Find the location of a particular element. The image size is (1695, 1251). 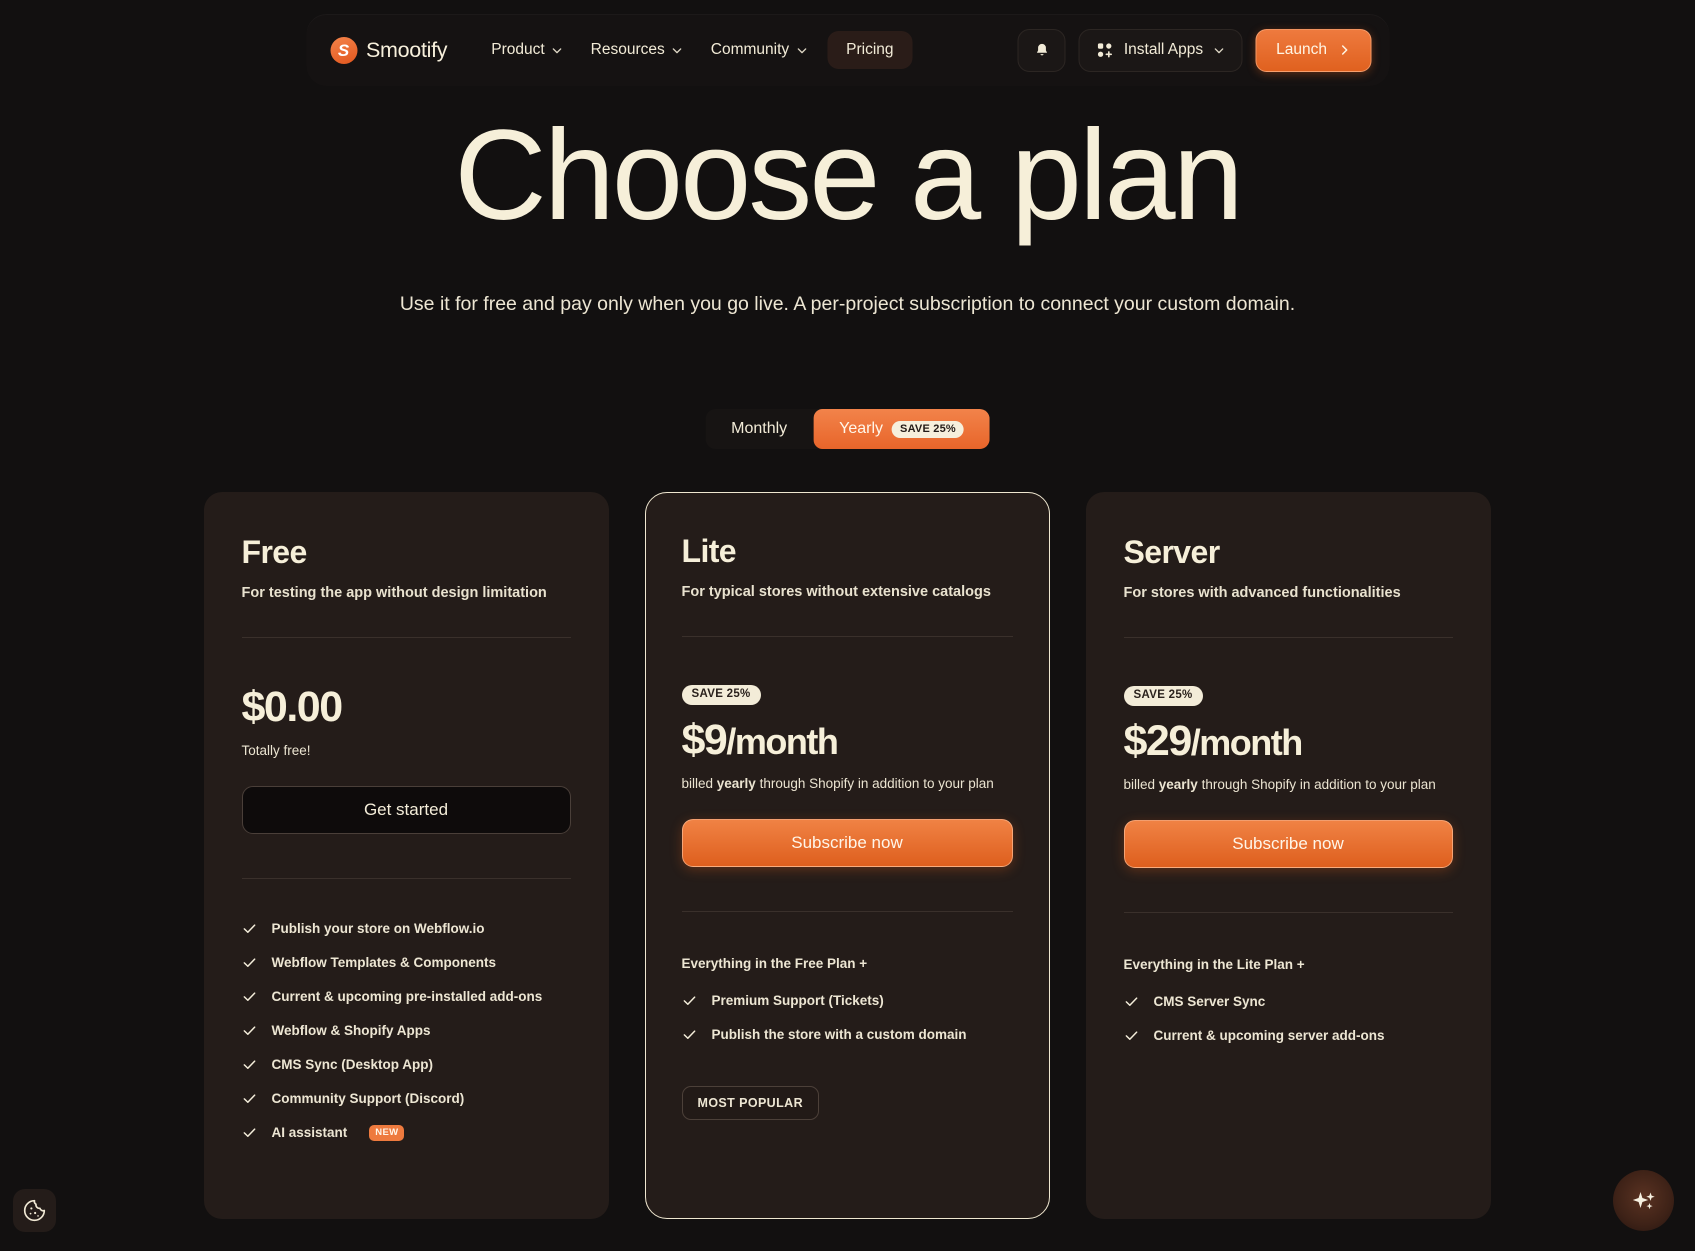

plan-price: $0.00 is located at coordinates (406, 707).